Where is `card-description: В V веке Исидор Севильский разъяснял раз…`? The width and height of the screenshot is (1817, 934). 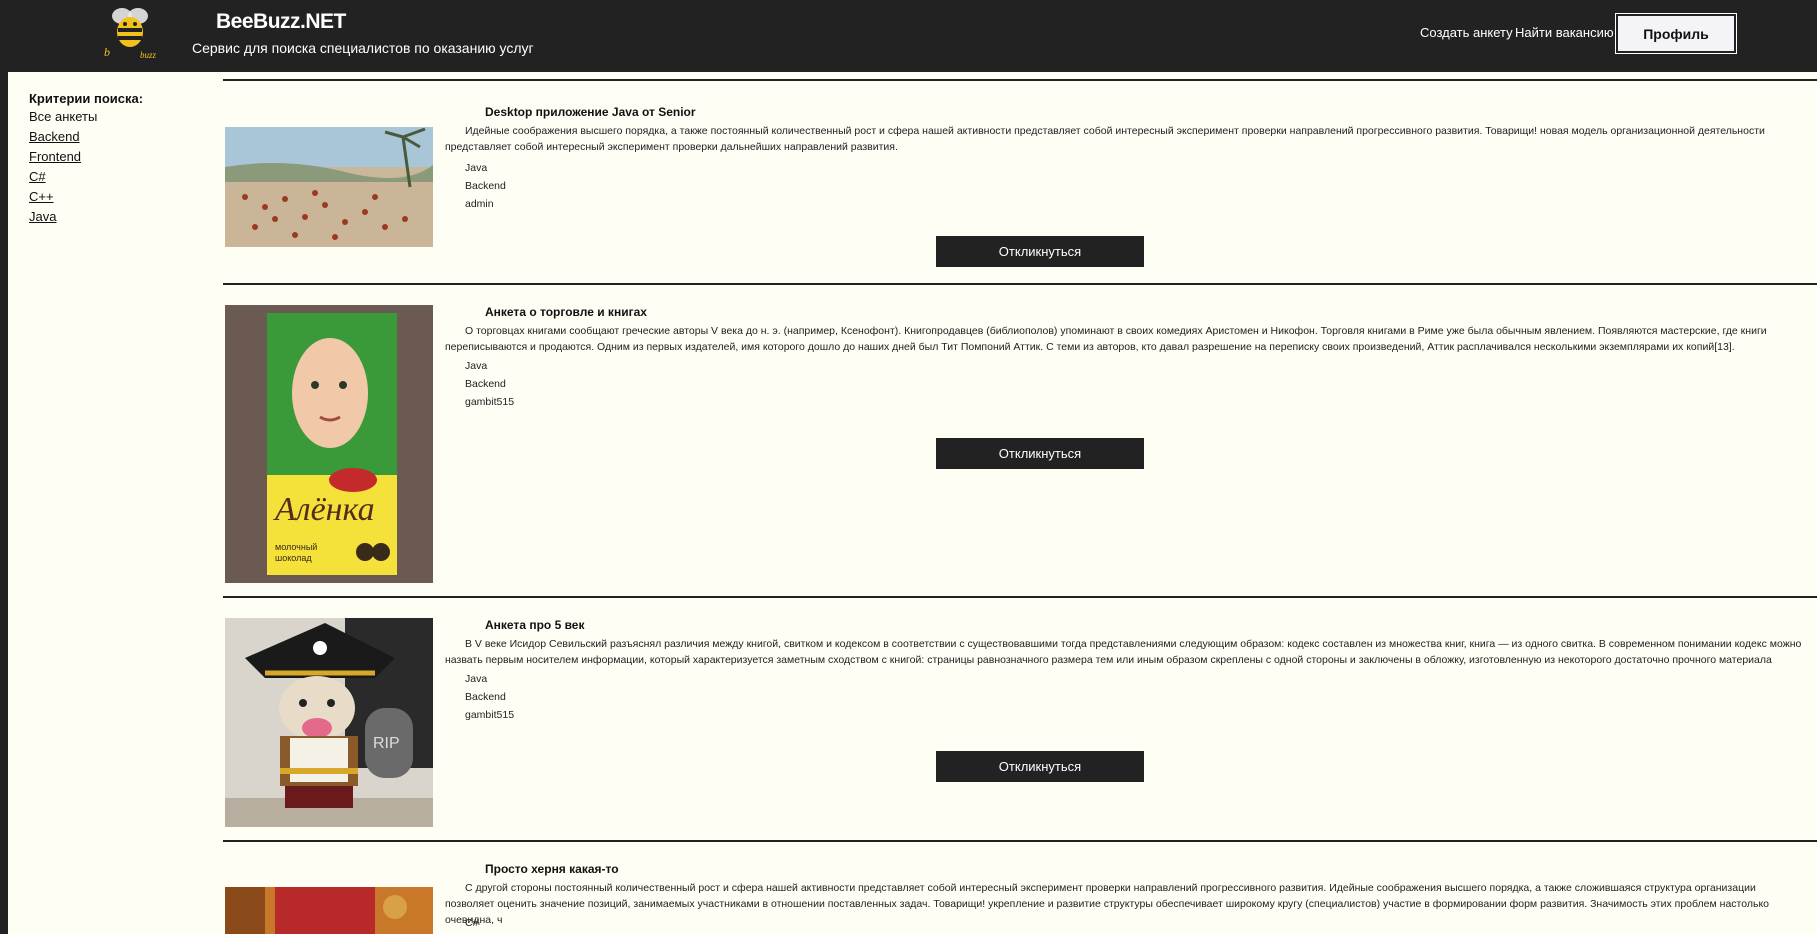
card-description: В V веке Исидор Севильский разъяснял раз… is located at coordinates (1123, 652).